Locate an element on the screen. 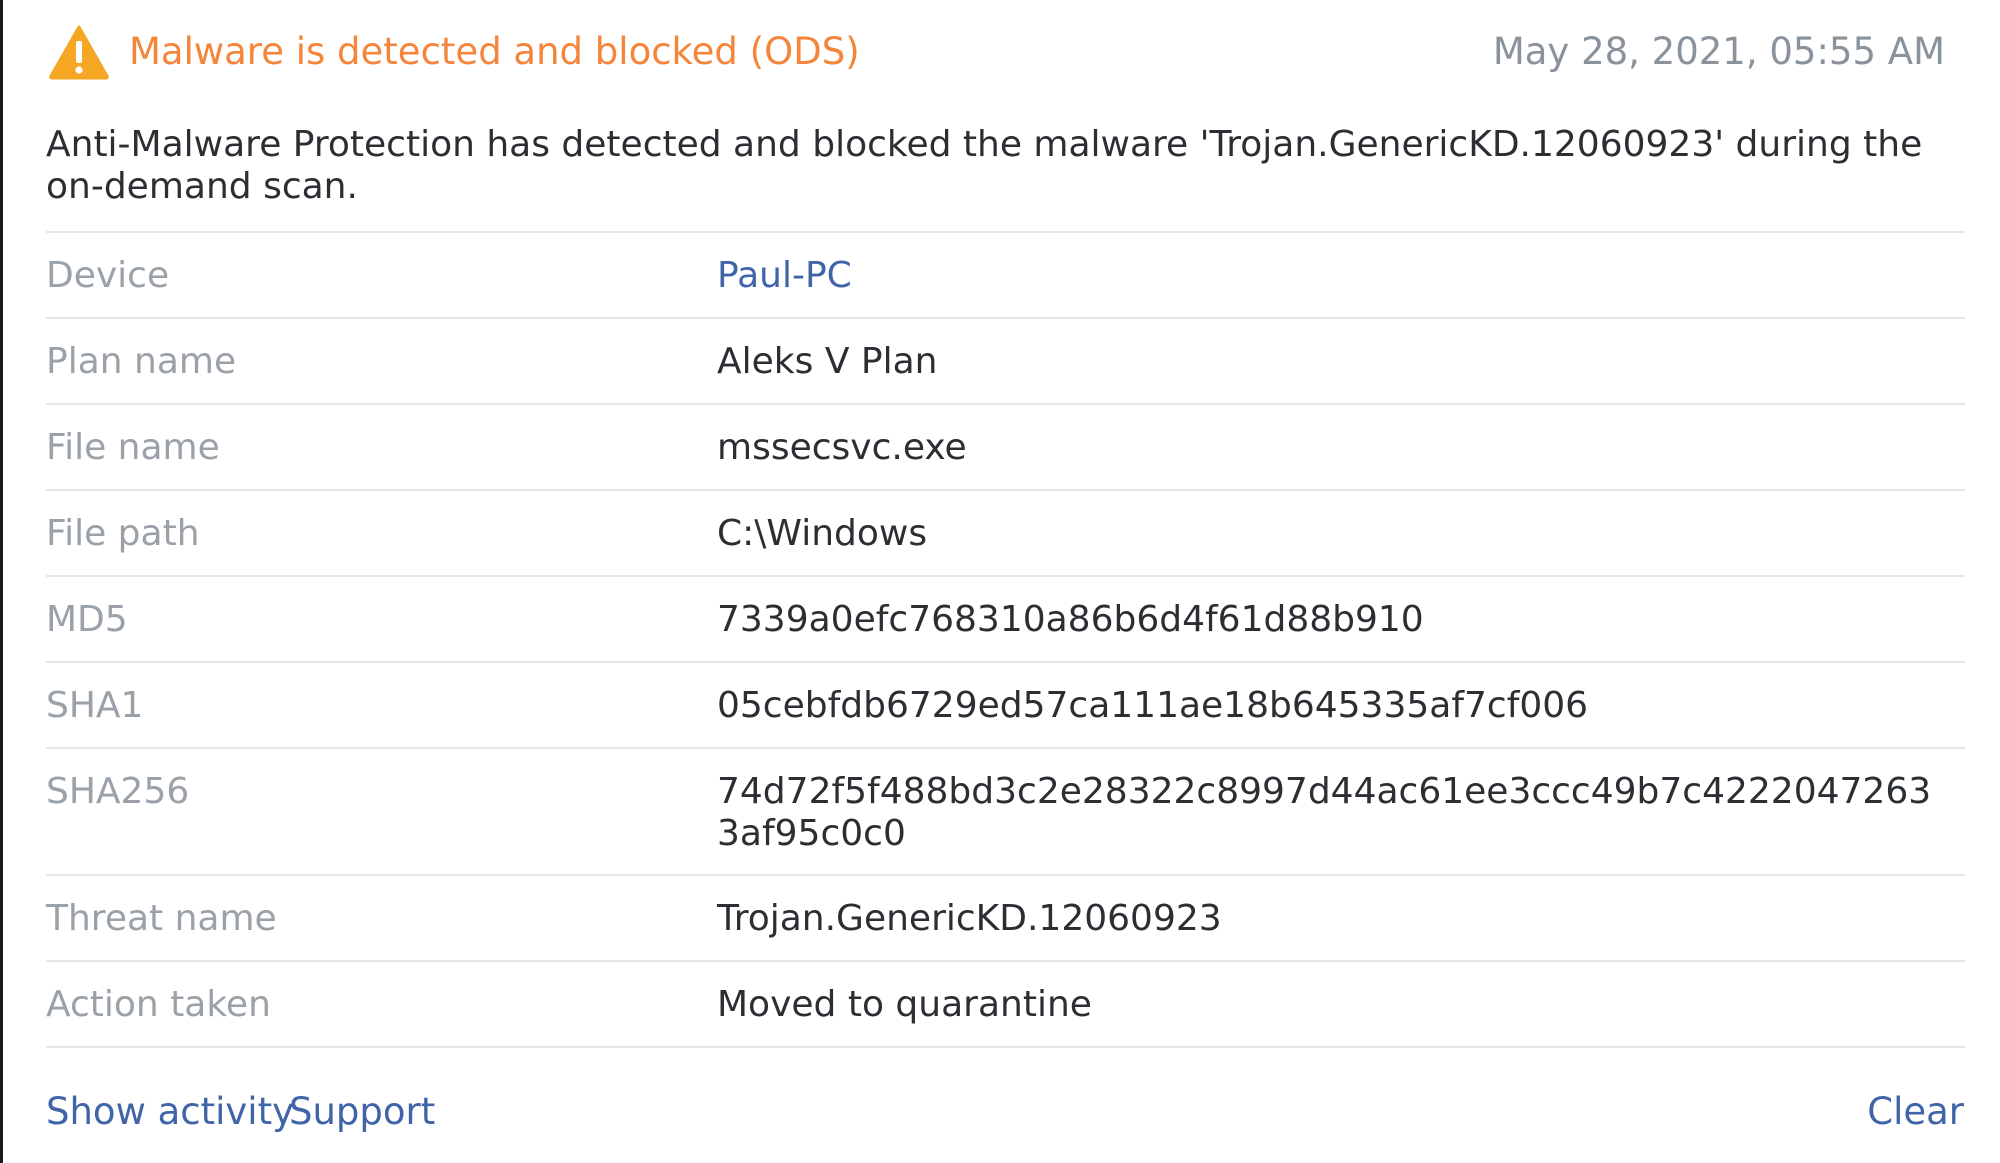 The image size is (2000, 1163). detail-label: Action taken is located at coordinates (158, 1004).